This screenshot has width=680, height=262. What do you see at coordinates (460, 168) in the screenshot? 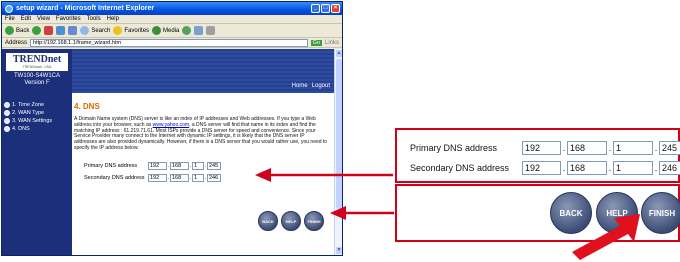
I see `secondary-dns-zoom-label: Secondary DNS address` at bounding box center [460, 168].